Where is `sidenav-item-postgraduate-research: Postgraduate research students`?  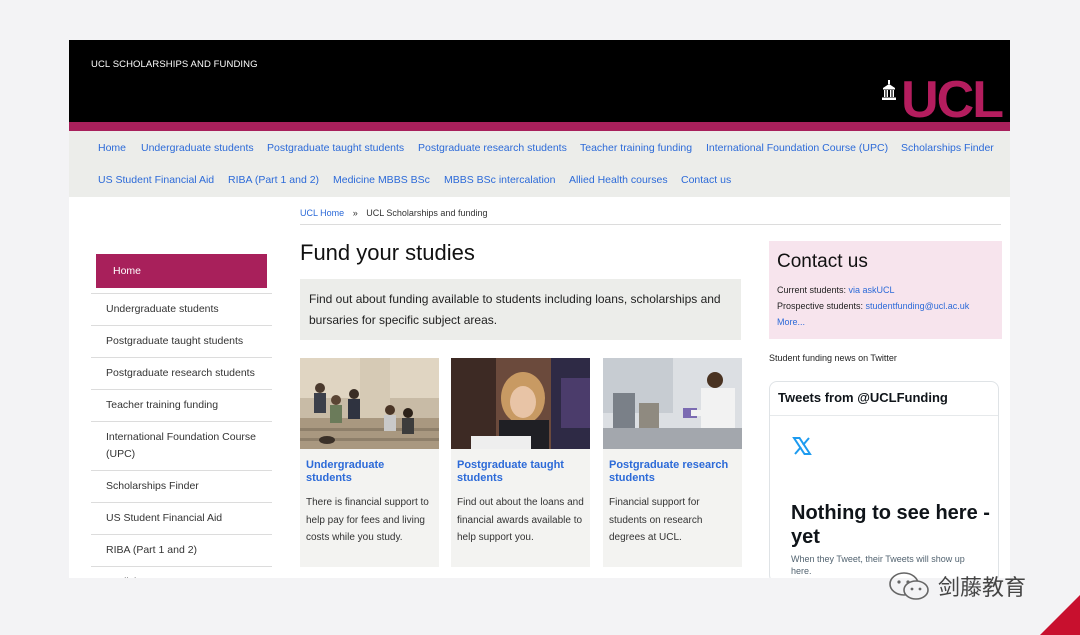
sidenav-item-postgraduate-research: Postgraduate research students is located at coordinates (181, 373).